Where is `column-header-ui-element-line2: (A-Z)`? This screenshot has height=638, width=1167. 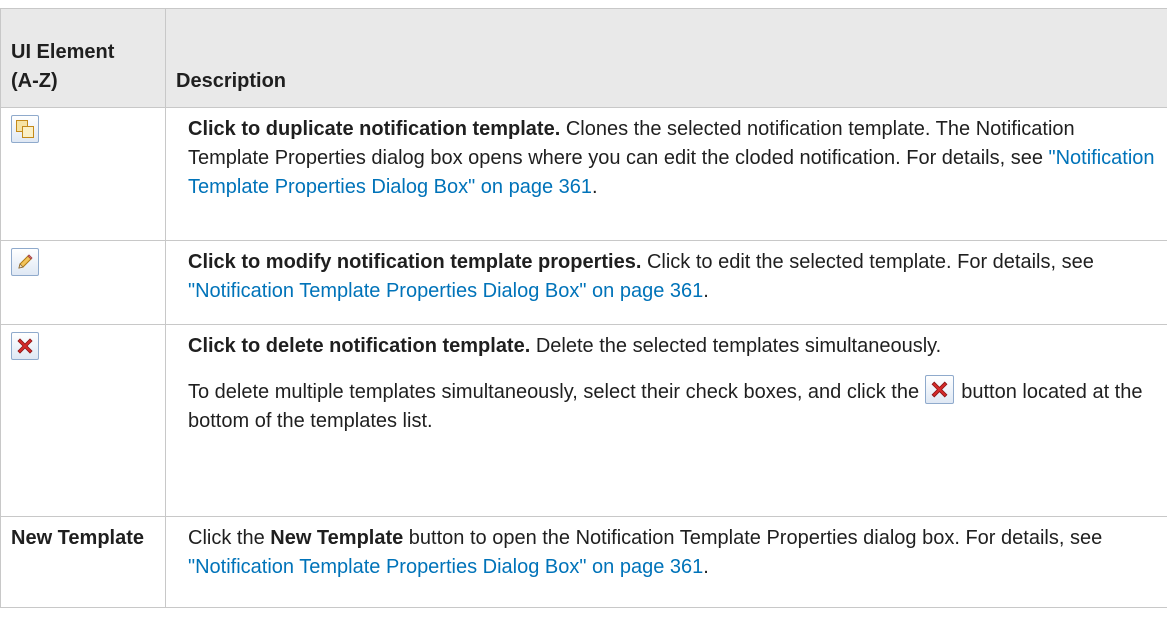 column-header-ui-element-line2: (A-Z) is located at coordinates (34, 81).